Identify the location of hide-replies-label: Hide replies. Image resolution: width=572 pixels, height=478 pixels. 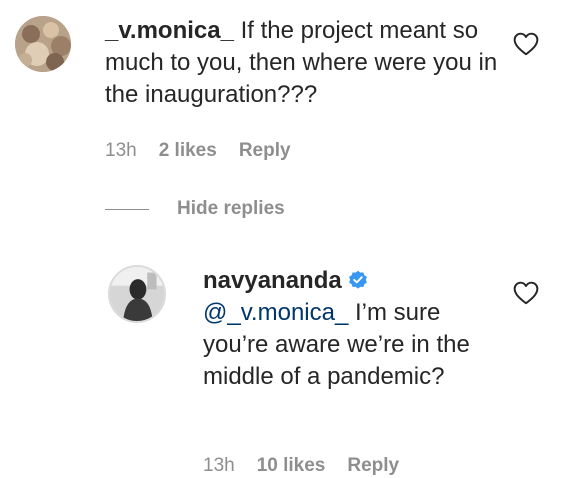
(231, 209).